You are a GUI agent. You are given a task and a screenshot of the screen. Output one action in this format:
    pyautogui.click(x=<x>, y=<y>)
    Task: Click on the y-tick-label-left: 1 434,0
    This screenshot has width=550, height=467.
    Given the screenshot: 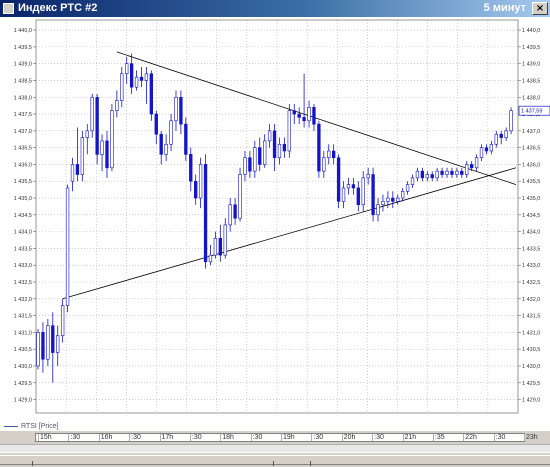 What is the action you would take?
    pyautogui.click(x=23, y=233)
    